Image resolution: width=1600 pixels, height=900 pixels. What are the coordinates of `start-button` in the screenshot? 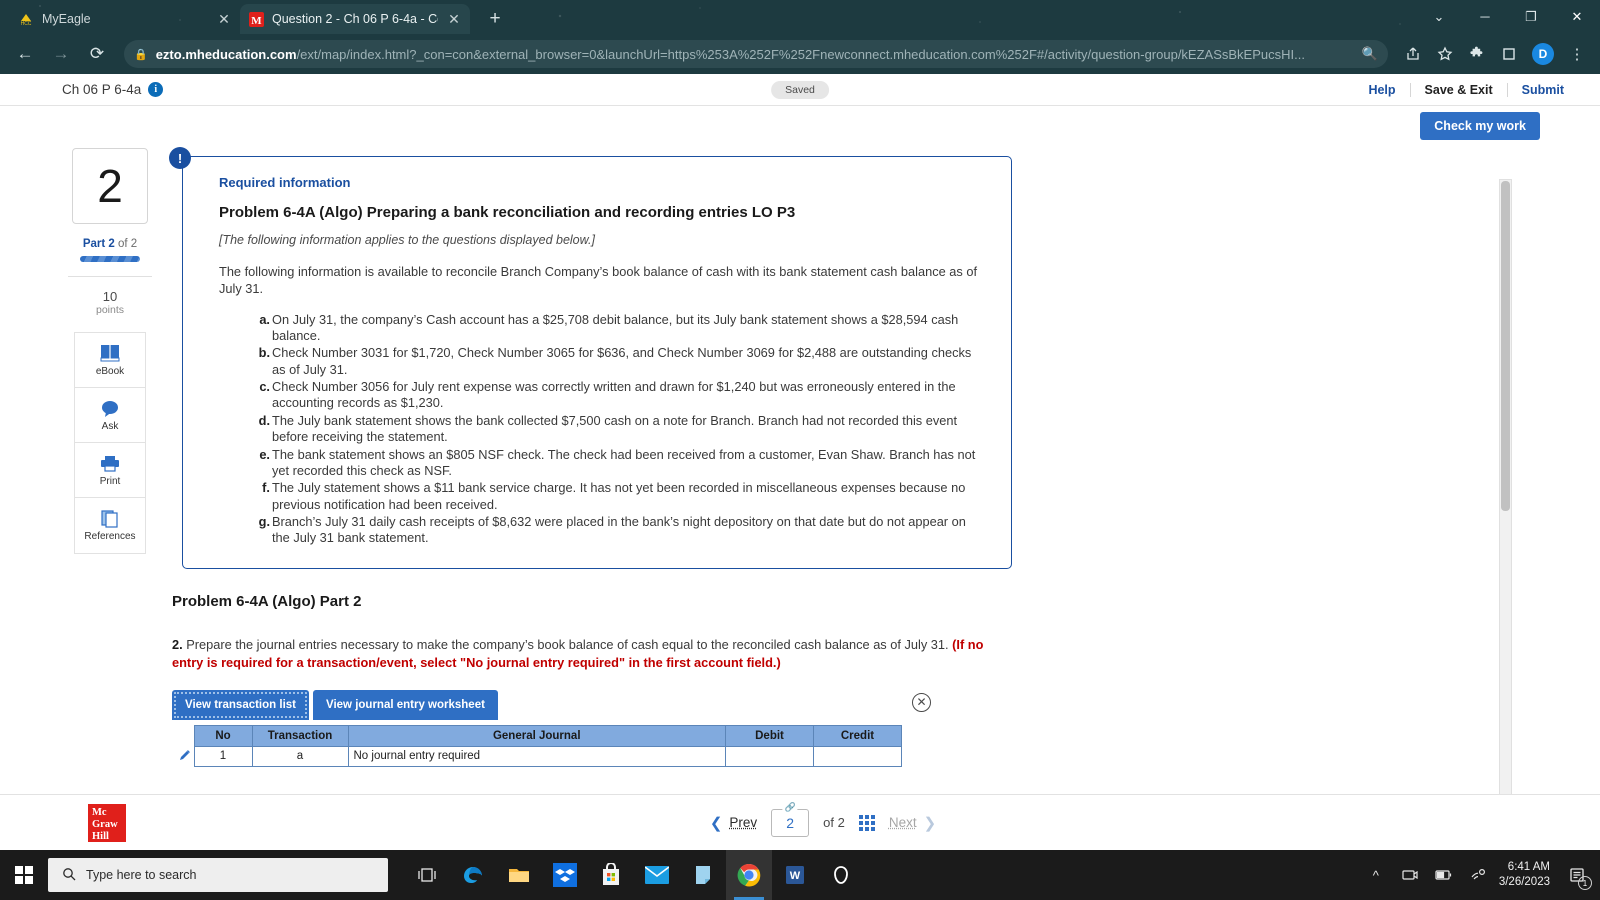 It's located at (24, 875).